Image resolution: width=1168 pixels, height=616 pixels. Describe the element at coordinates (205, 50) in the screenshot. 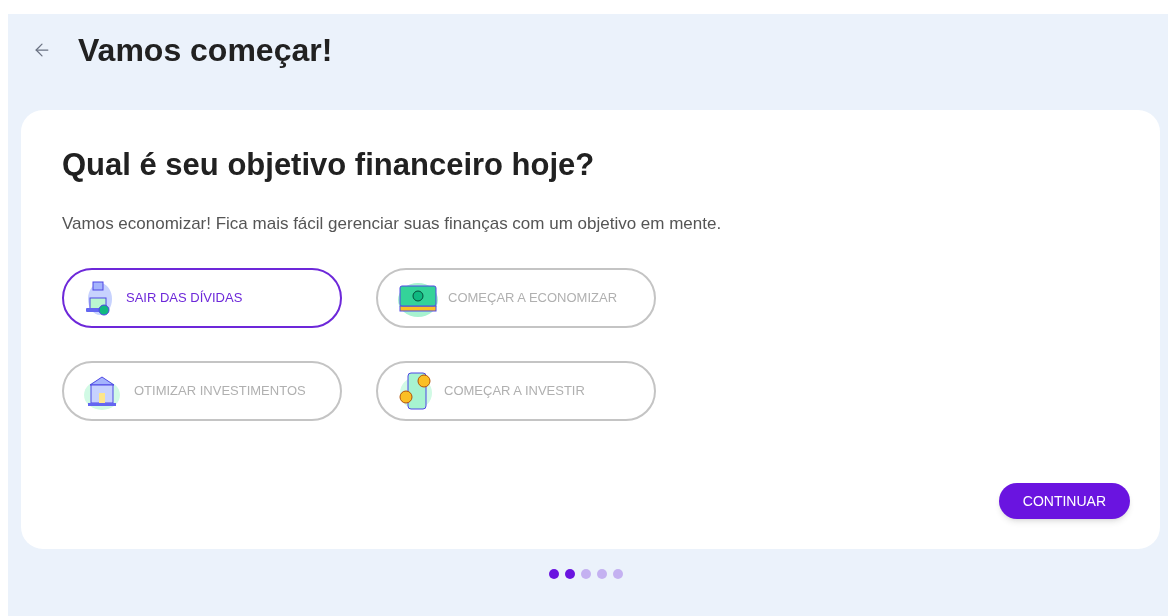

I see `page-title: Vamos começar!` at that location.